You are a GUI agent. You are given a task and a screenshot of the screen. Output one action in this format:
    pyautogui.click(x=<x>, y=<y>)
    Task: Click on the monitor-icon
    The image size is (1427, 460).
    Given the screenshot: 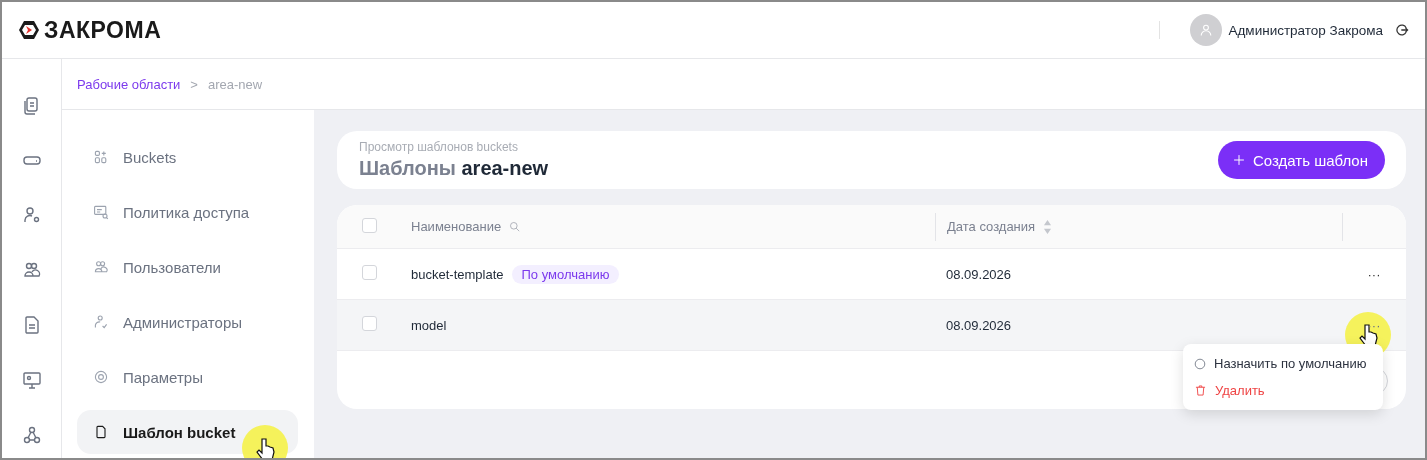 What is the action you would take?
    pyautogui.click(x=31, y=380)
    